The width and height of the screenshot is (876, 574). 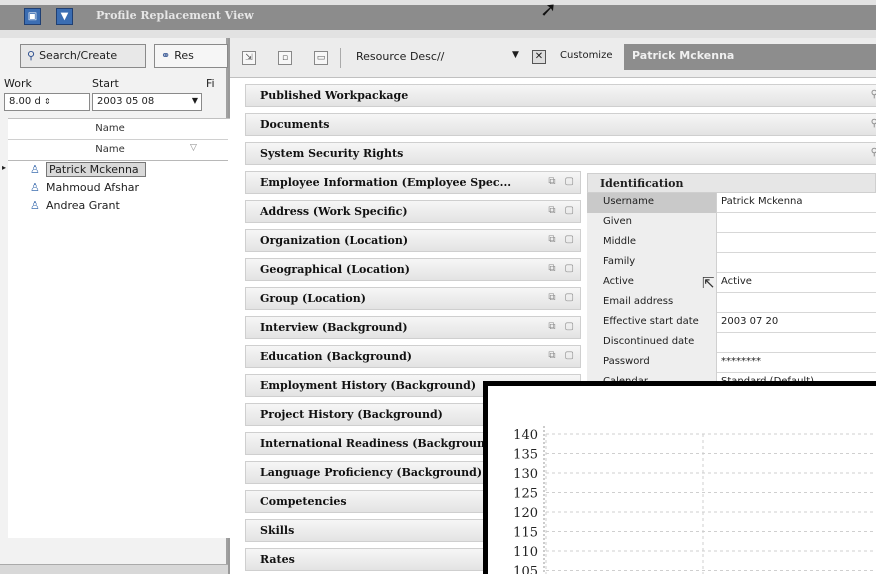 What do you see at coordinates (731, 343) in the screenshot?
I see `ident-row: Discontinued date` at bounding box center [731, 343].